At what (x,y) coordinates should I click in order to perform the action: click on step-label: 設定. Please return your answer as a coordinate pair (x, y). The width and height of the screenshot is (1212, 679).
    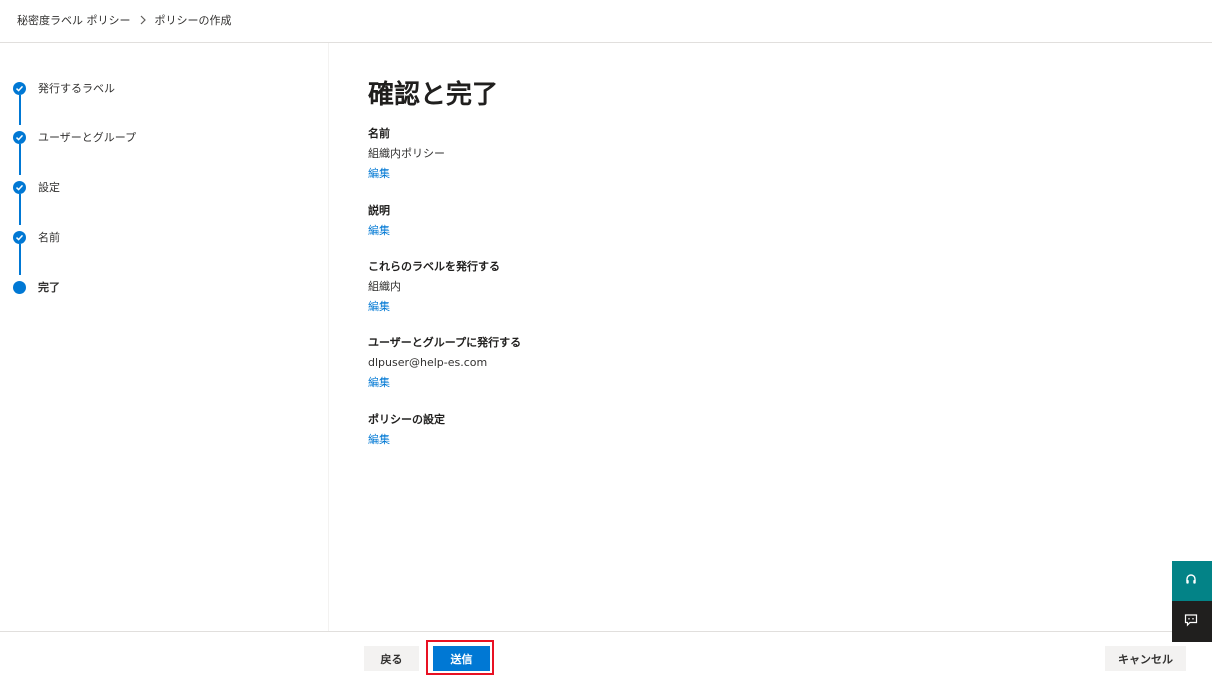
    Looking at the image, I should click on (49, 187).